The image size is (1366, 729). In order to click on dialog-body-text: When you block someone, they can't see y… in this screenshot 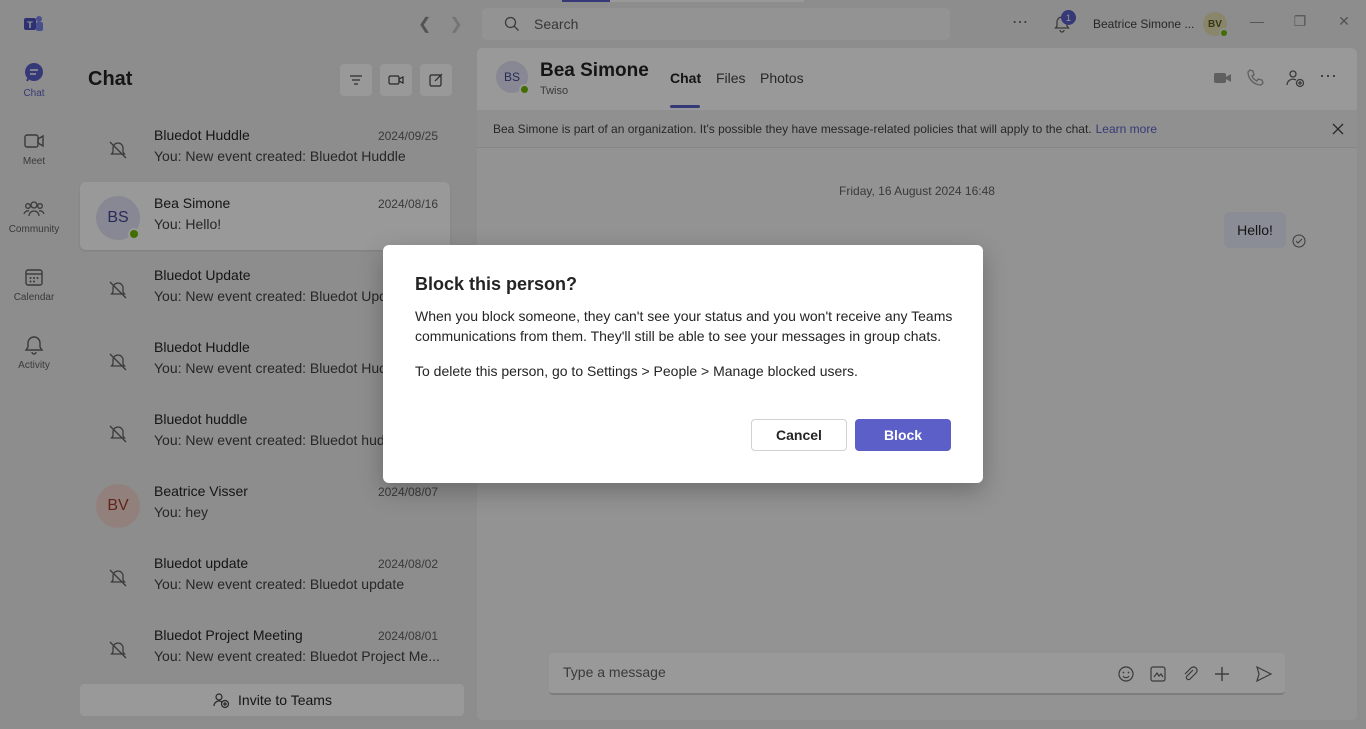, I will do `click(684, 326)`.